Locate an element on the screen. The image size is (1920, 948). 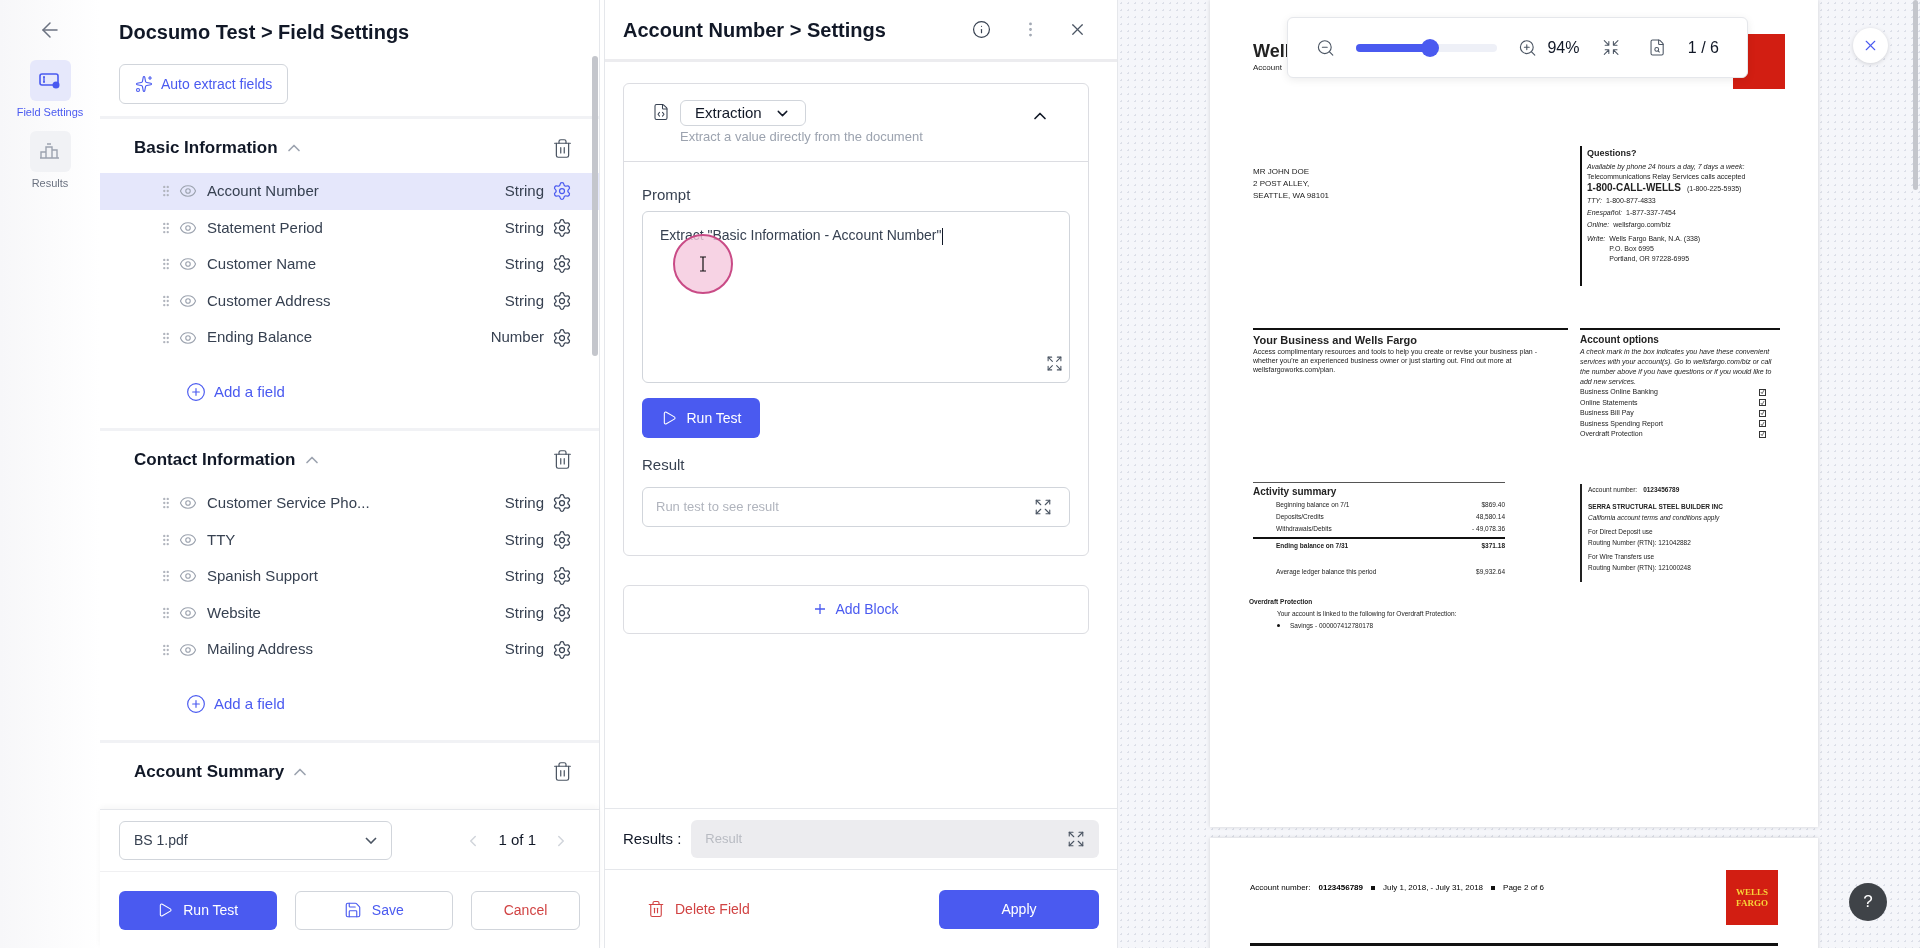
rail-item: Field Settings is located at coordinates (50, 90).